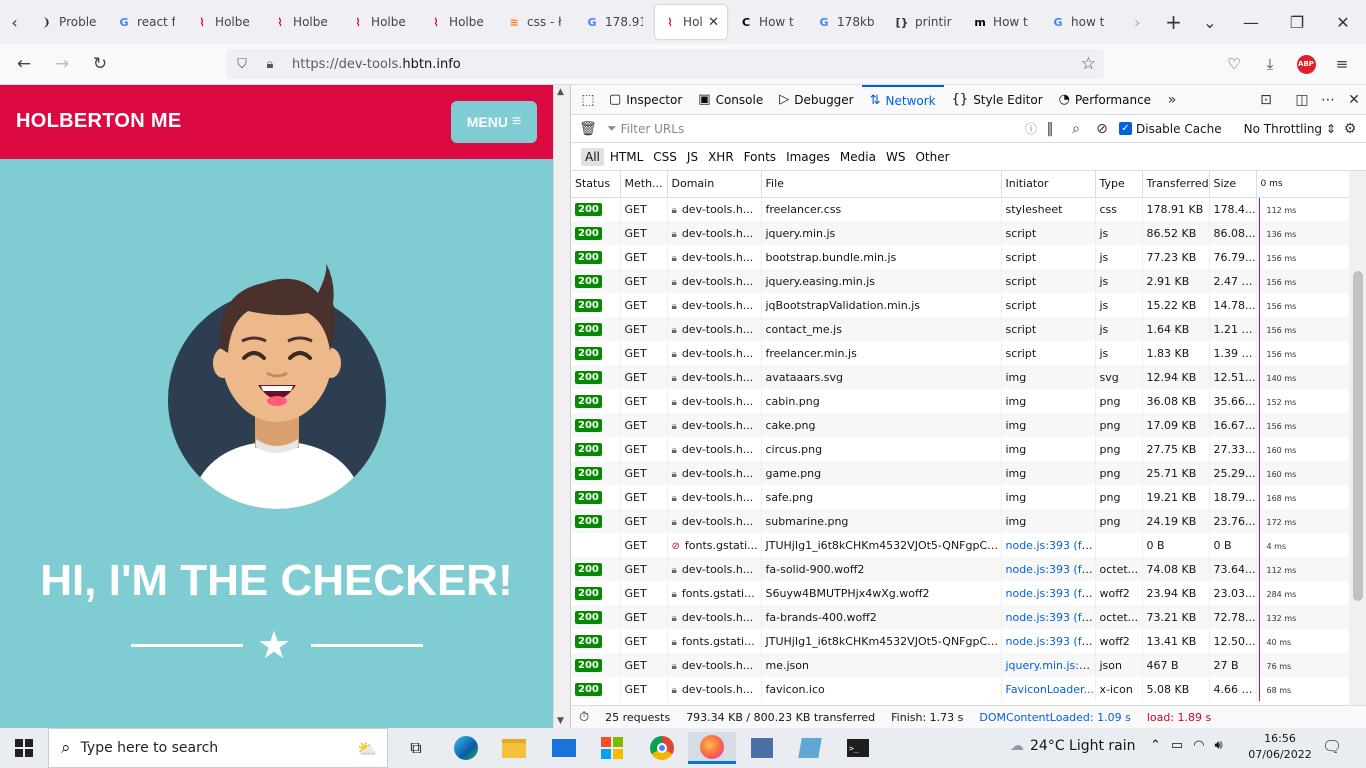 The width and height of the screenshot is (1366, 768). What do you see at coordinates (1280, 747) in the screenshot?
I see `clock: 16:56 07/06/2022` at bounding box center [1280, 747].